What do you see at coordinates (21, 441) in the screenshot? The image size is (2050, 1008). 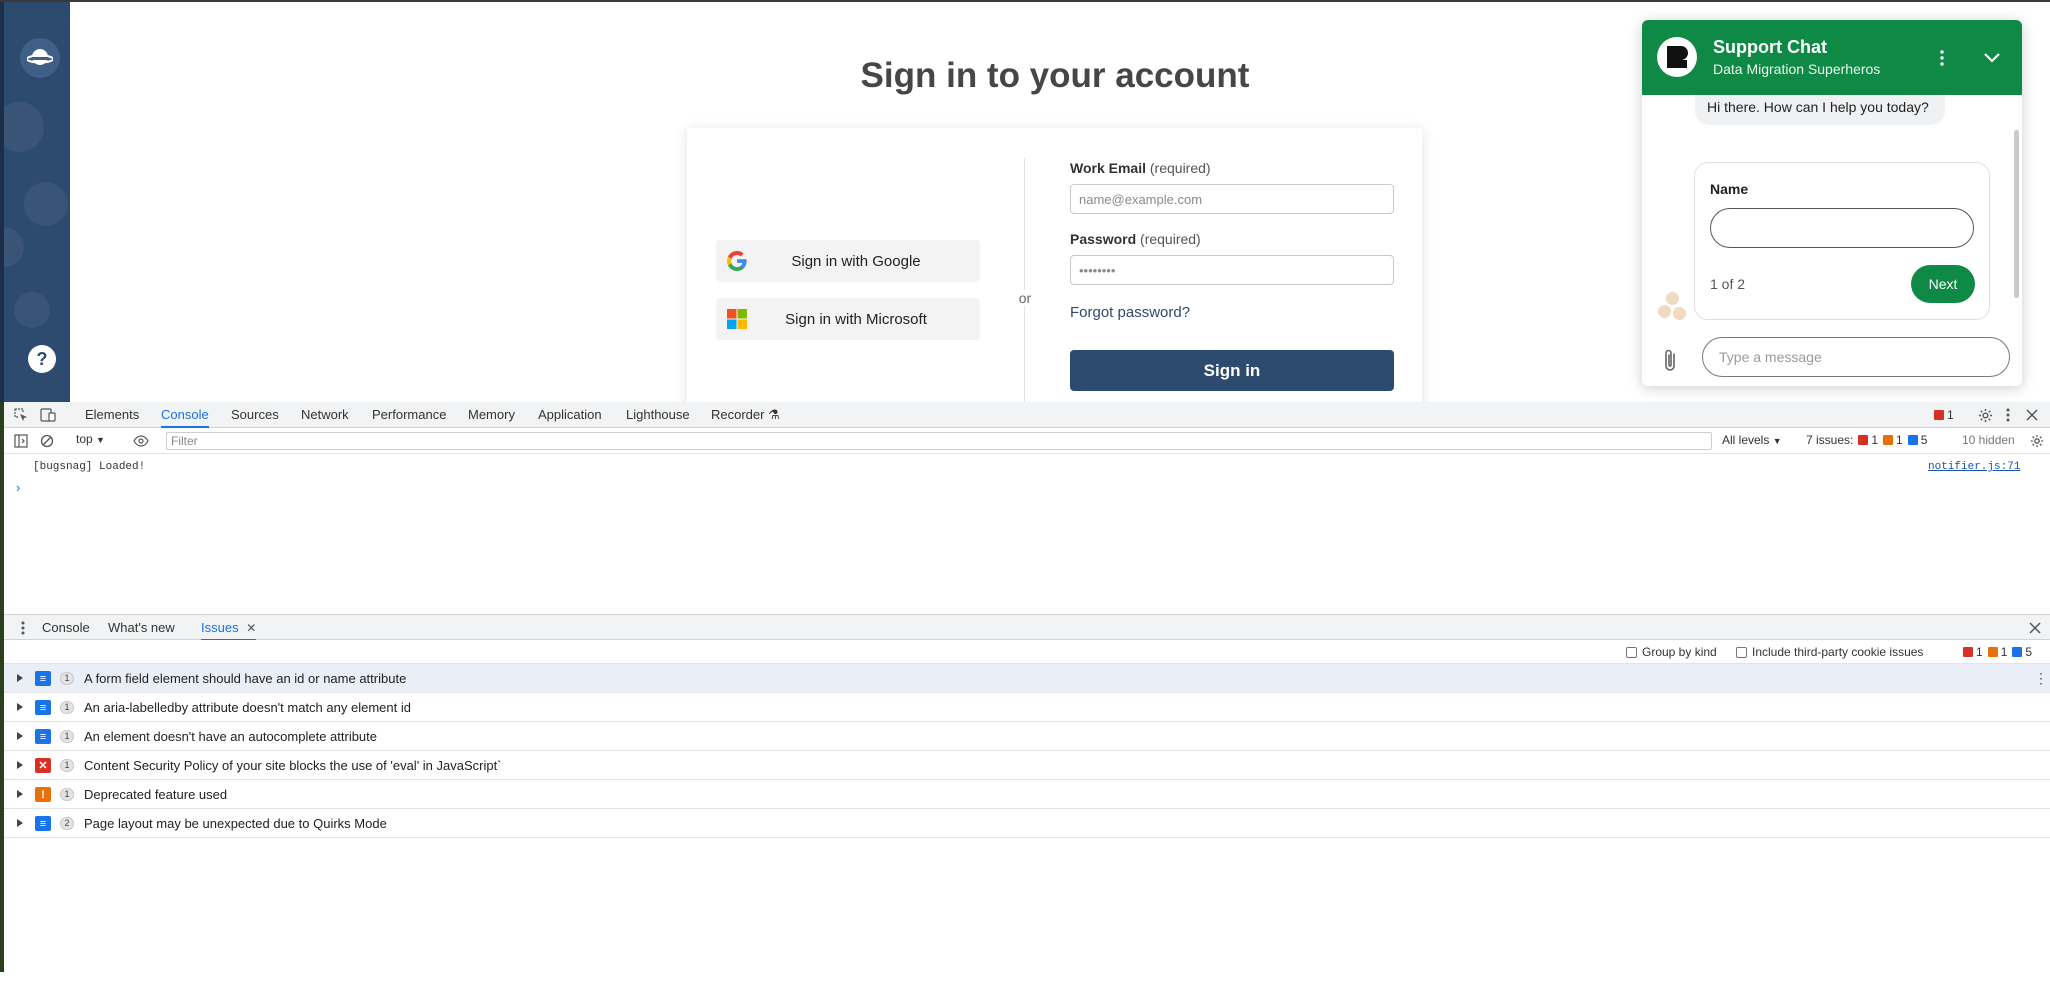 I see `sidebar-toggle-icon` at bounding box center [21, 441].